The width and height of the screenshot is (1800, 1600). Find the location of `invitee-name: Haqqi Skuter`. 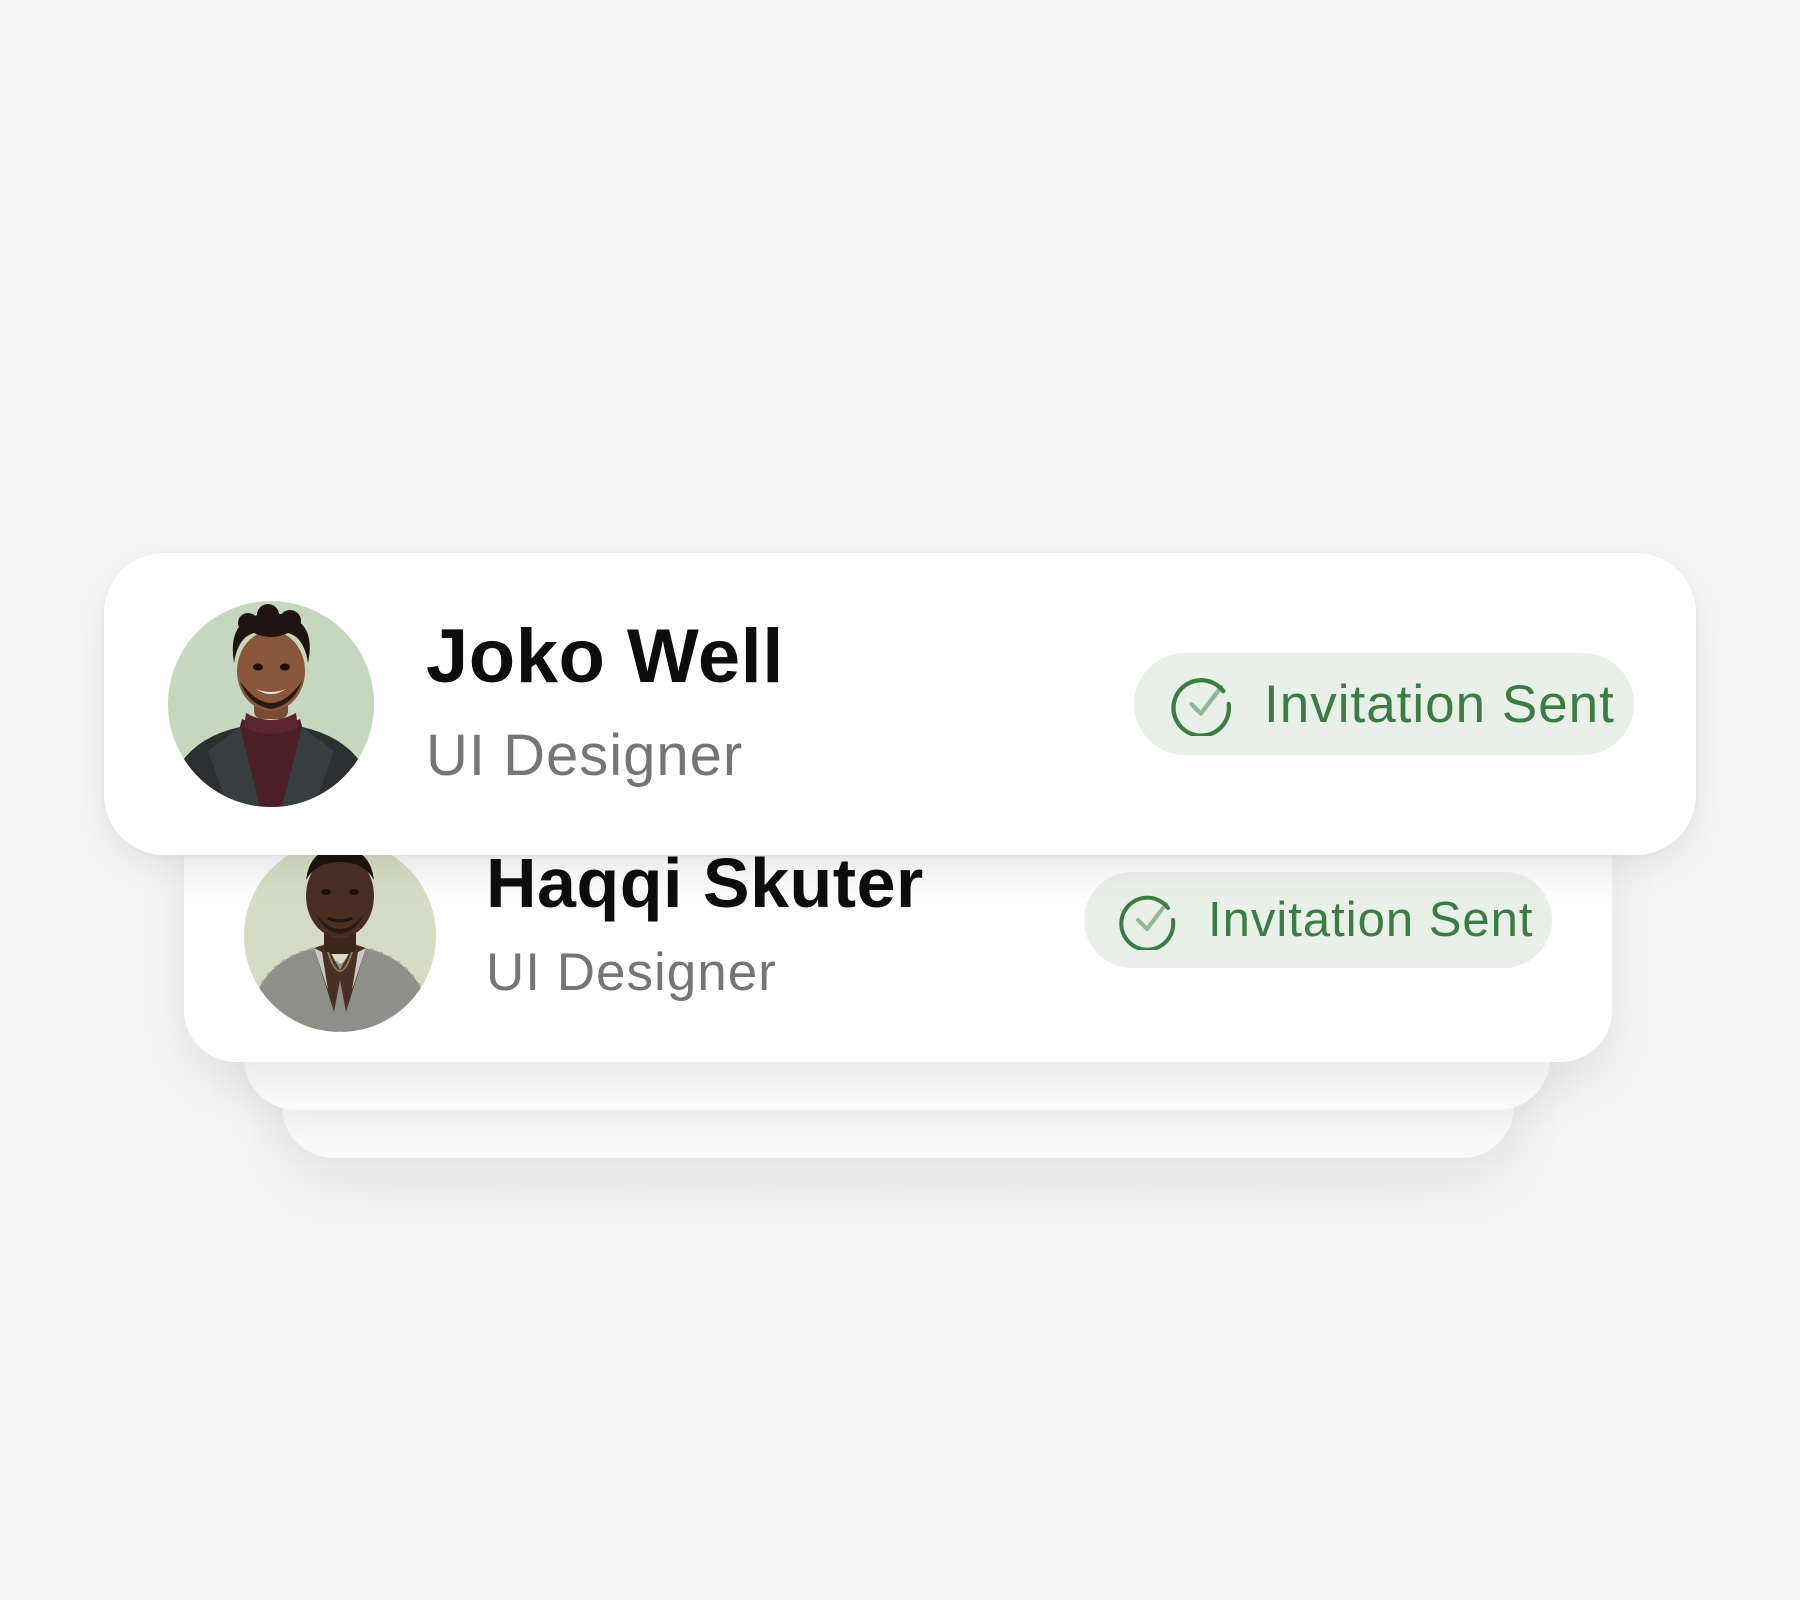

invitee-name: Haqqi Skuter is located at coordinates (705, 883).